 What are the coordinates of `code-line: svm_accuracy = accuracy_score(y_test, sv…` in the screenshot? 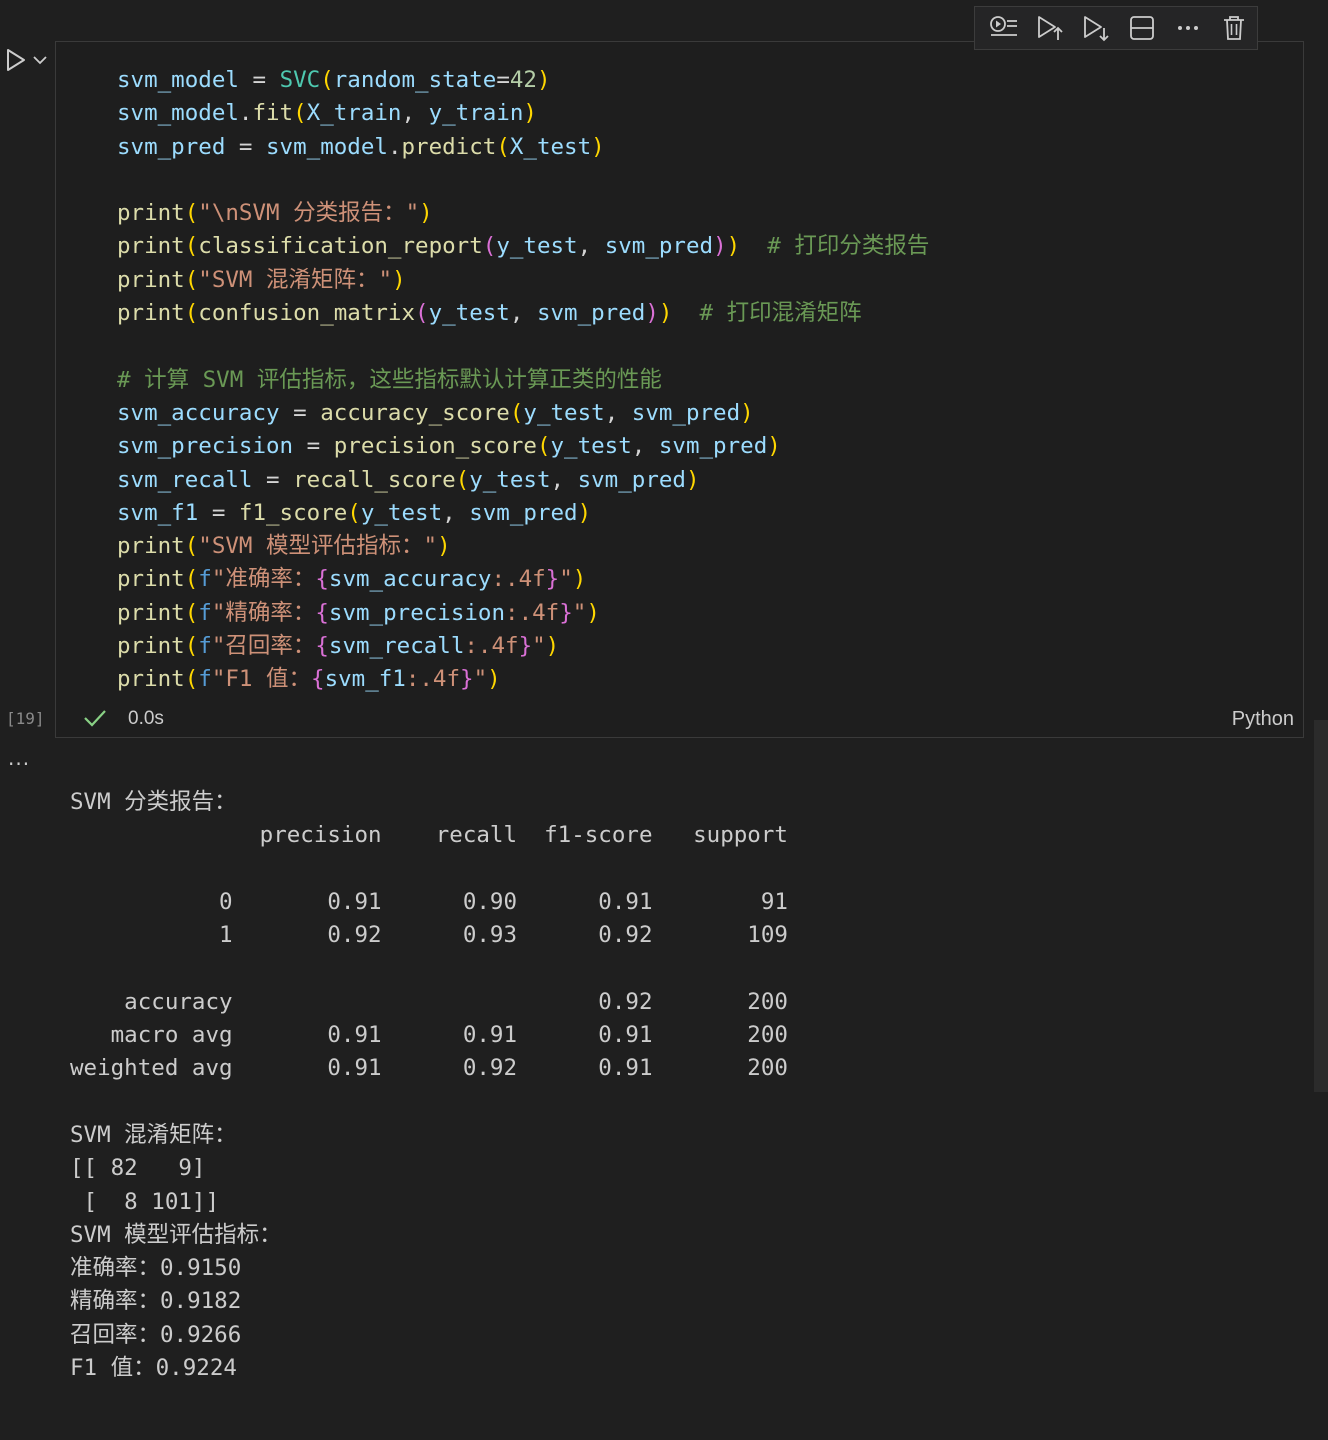 It's located at (523, 413).